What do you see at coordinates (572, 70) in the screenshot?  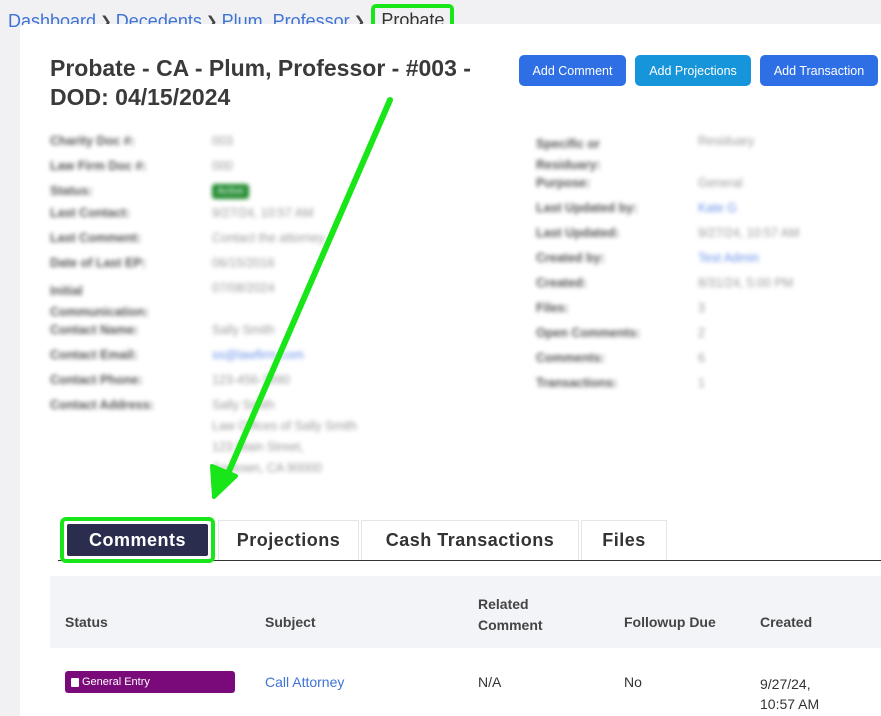 I see `add-comment-button: Add Comment` at bounding box center [572, 70].